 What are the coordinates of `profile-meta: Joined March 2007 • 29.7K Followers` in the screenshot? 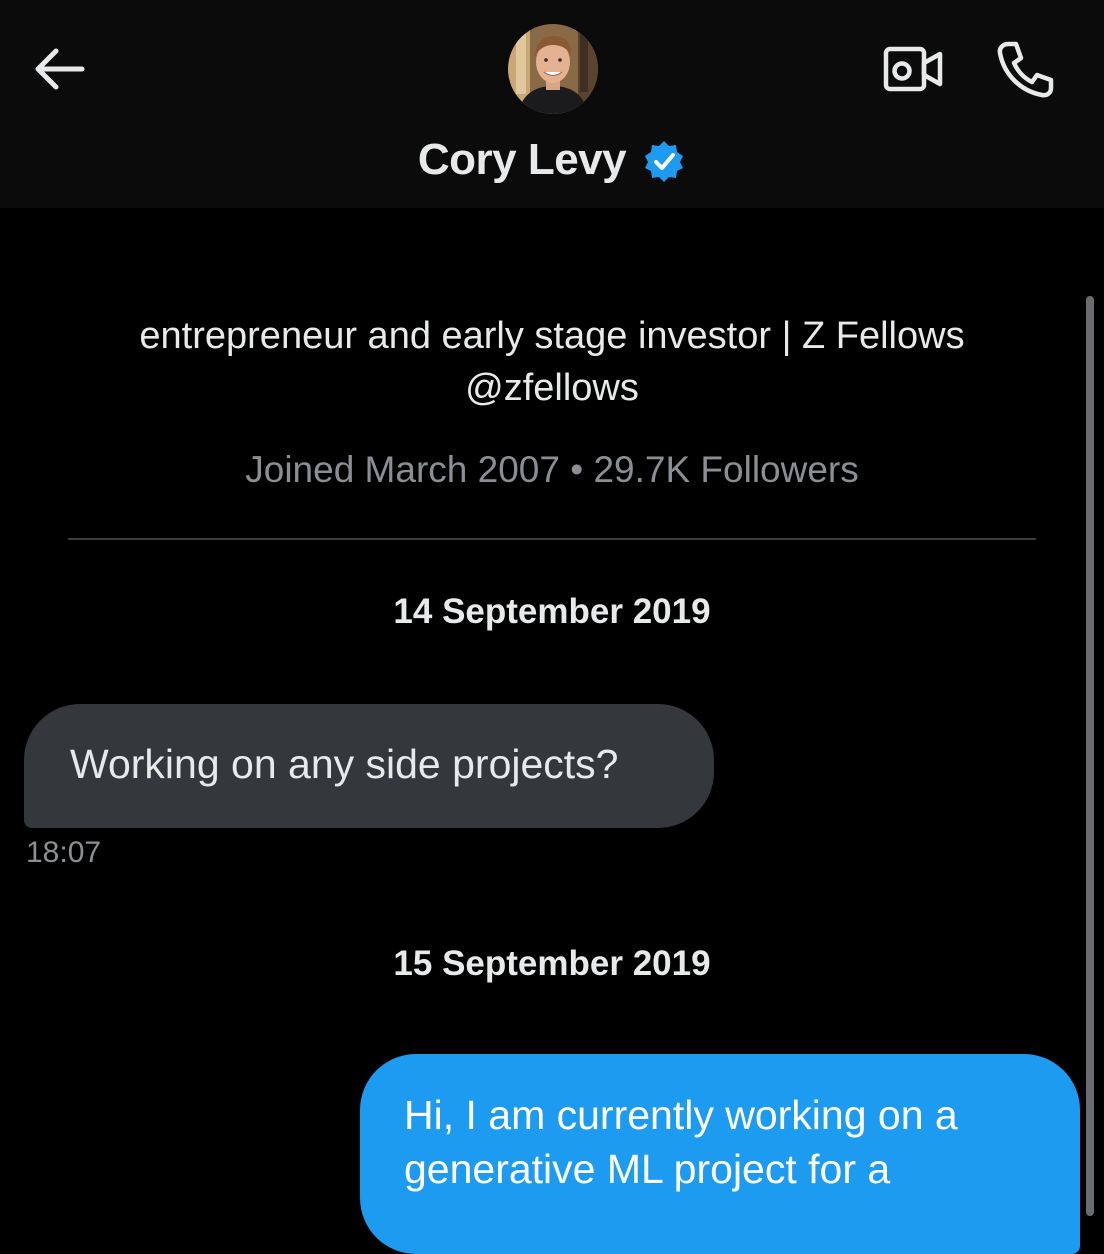 It's located at (552, 469).